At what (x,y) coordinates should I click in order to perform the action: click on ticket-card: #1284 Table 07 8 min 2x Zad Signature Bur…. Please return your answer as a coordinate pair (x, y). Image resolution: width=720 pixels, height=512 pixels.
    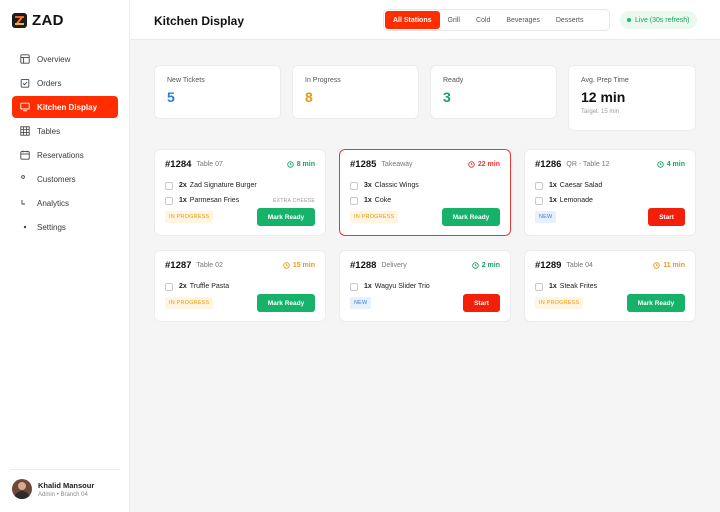
    Looking at the image, I should click on (240, 192).